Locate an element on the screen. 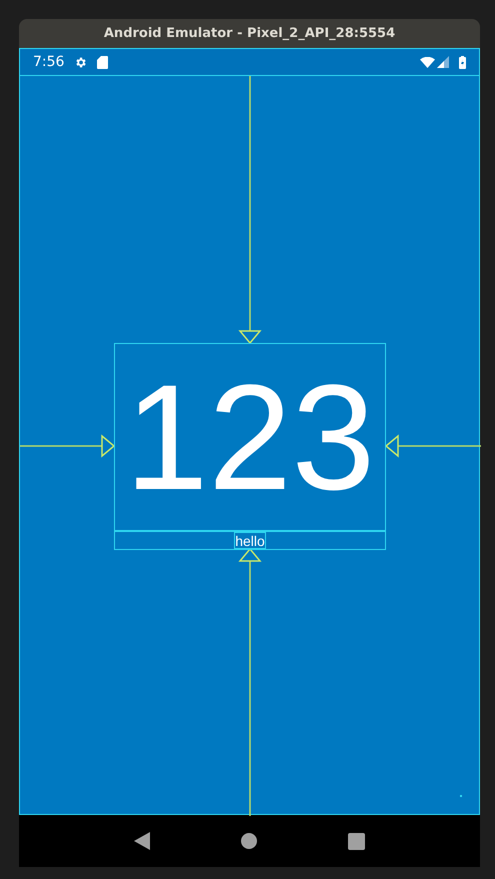 The image size is (495, 879). battery-icon is located at coordinates (462, 62).